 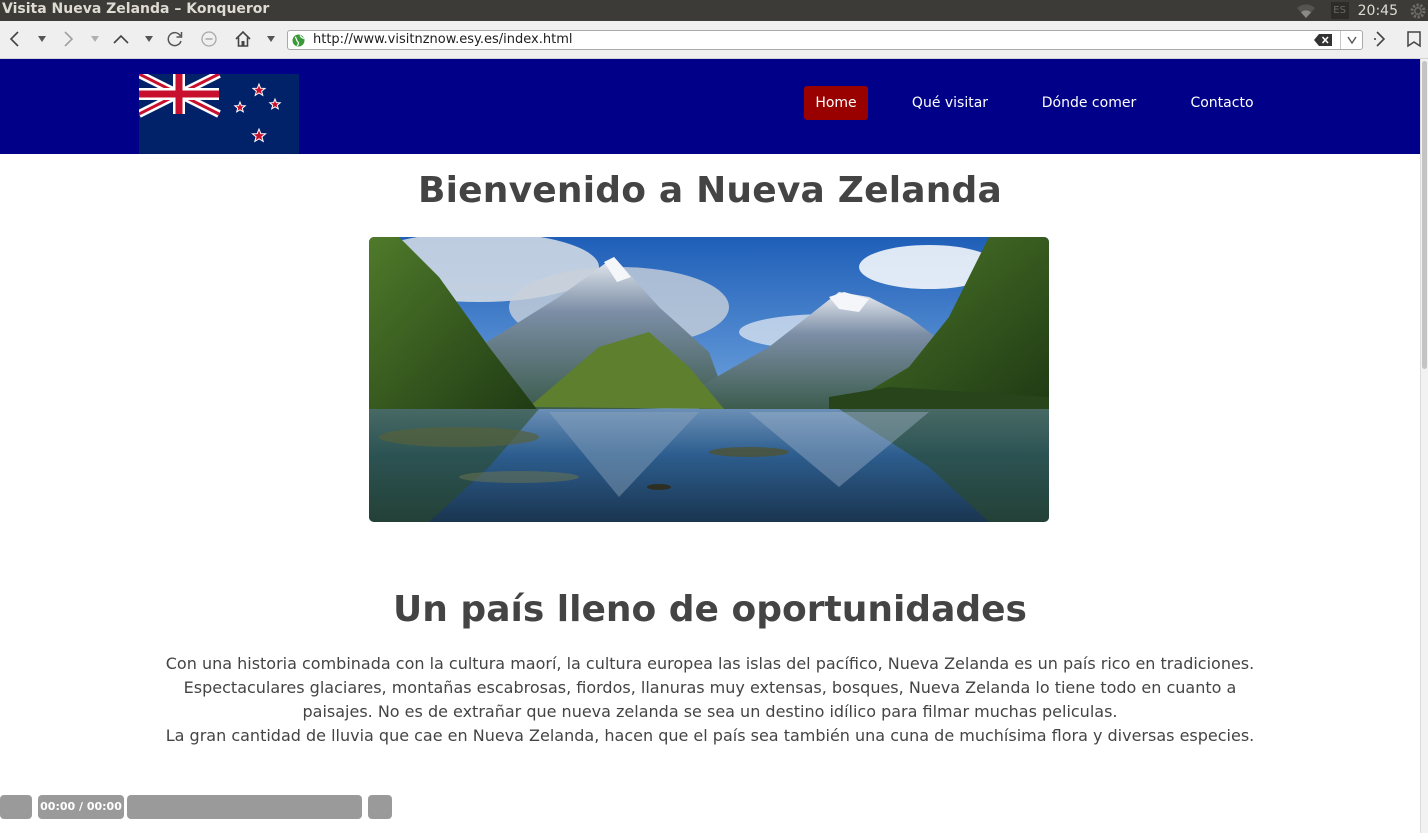 What do you see at coordinates (15, 39) in the screenshot?
I see `back-icon` at bounding box center [15, 39].